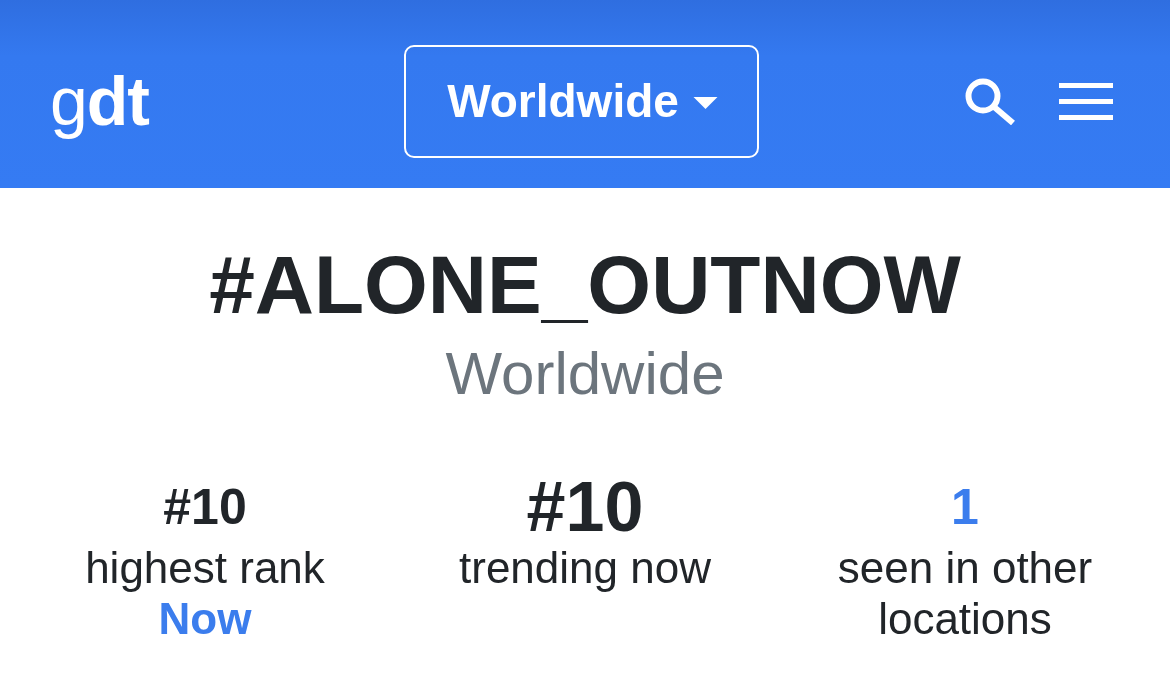 The height and width of the screenshot is (695, 1170). I want to click on caret-icon, so click(705, 103).